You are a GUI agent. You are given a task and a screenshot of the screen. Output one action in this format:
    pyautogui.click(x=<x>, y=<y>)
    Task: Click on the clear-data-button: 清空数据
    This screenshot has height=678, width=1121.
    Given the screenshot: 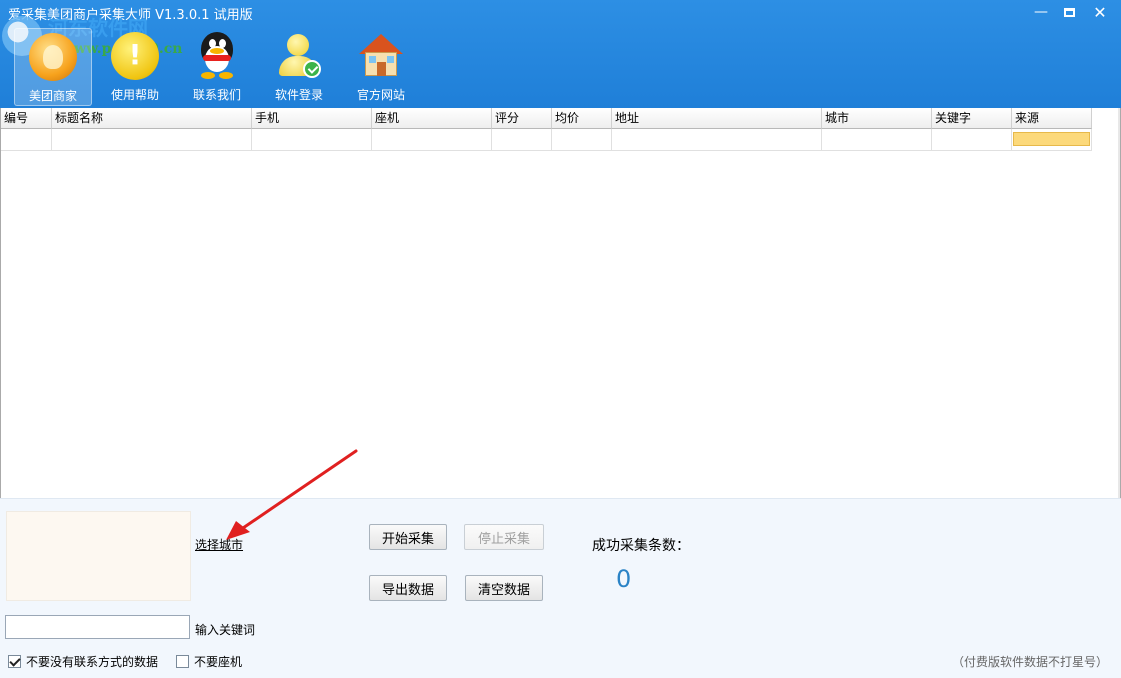 What is the action you would take?
    pyautogui.click(x=504, y=588)
    